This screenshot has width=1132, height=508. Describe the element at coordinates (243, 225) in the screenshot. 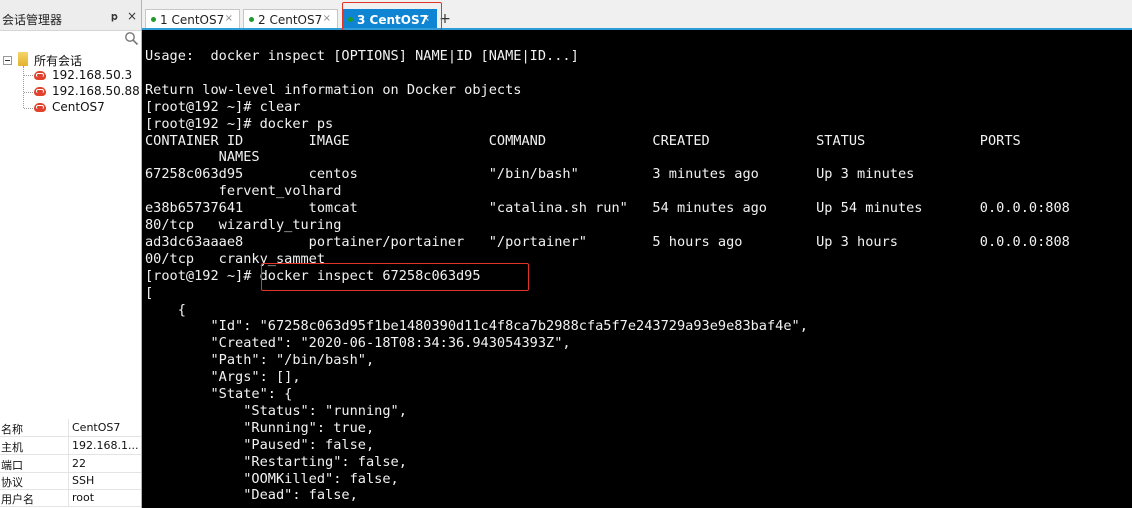

I see `terminal-line: 80/tcp wizardly_turing` at that location.